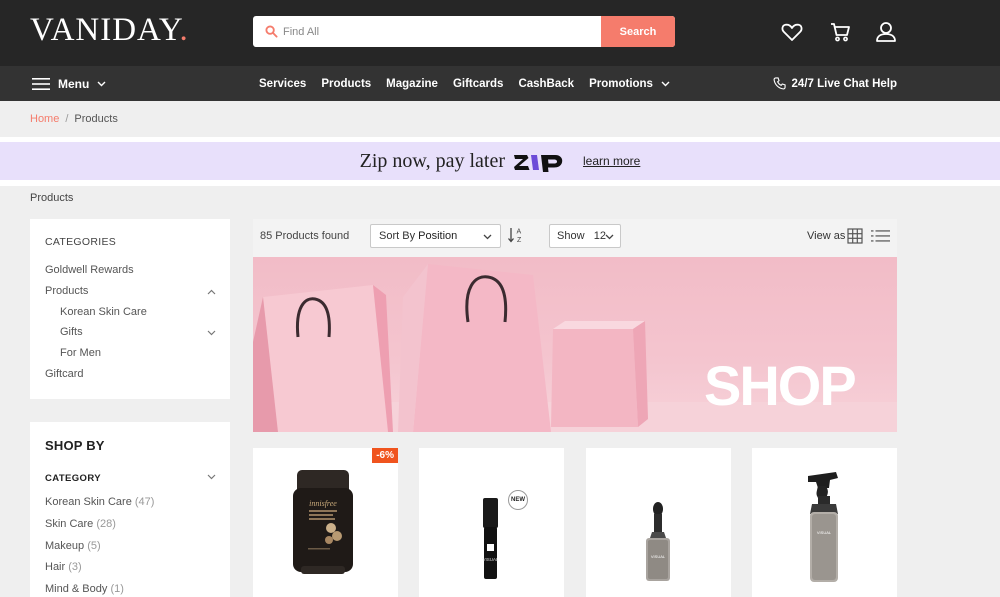  What do you see at coordinates (81, 242) in the screenshot?
I see `categories-title: CATEGORIES` at bounding box center [81, 242].